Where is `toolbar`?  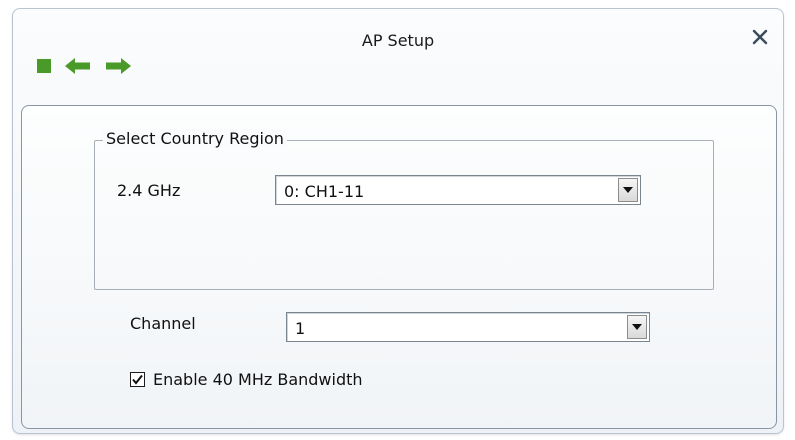
toolbar is located at coordinates (89, 66).